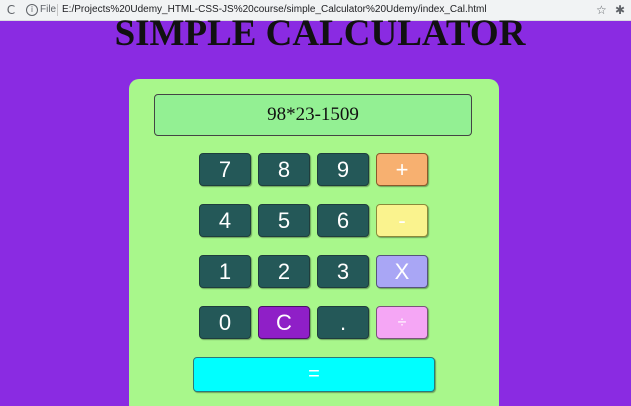 The height and width of the screenshot is (406, 631). I want to click on equals-button: =, so click(314, 374).